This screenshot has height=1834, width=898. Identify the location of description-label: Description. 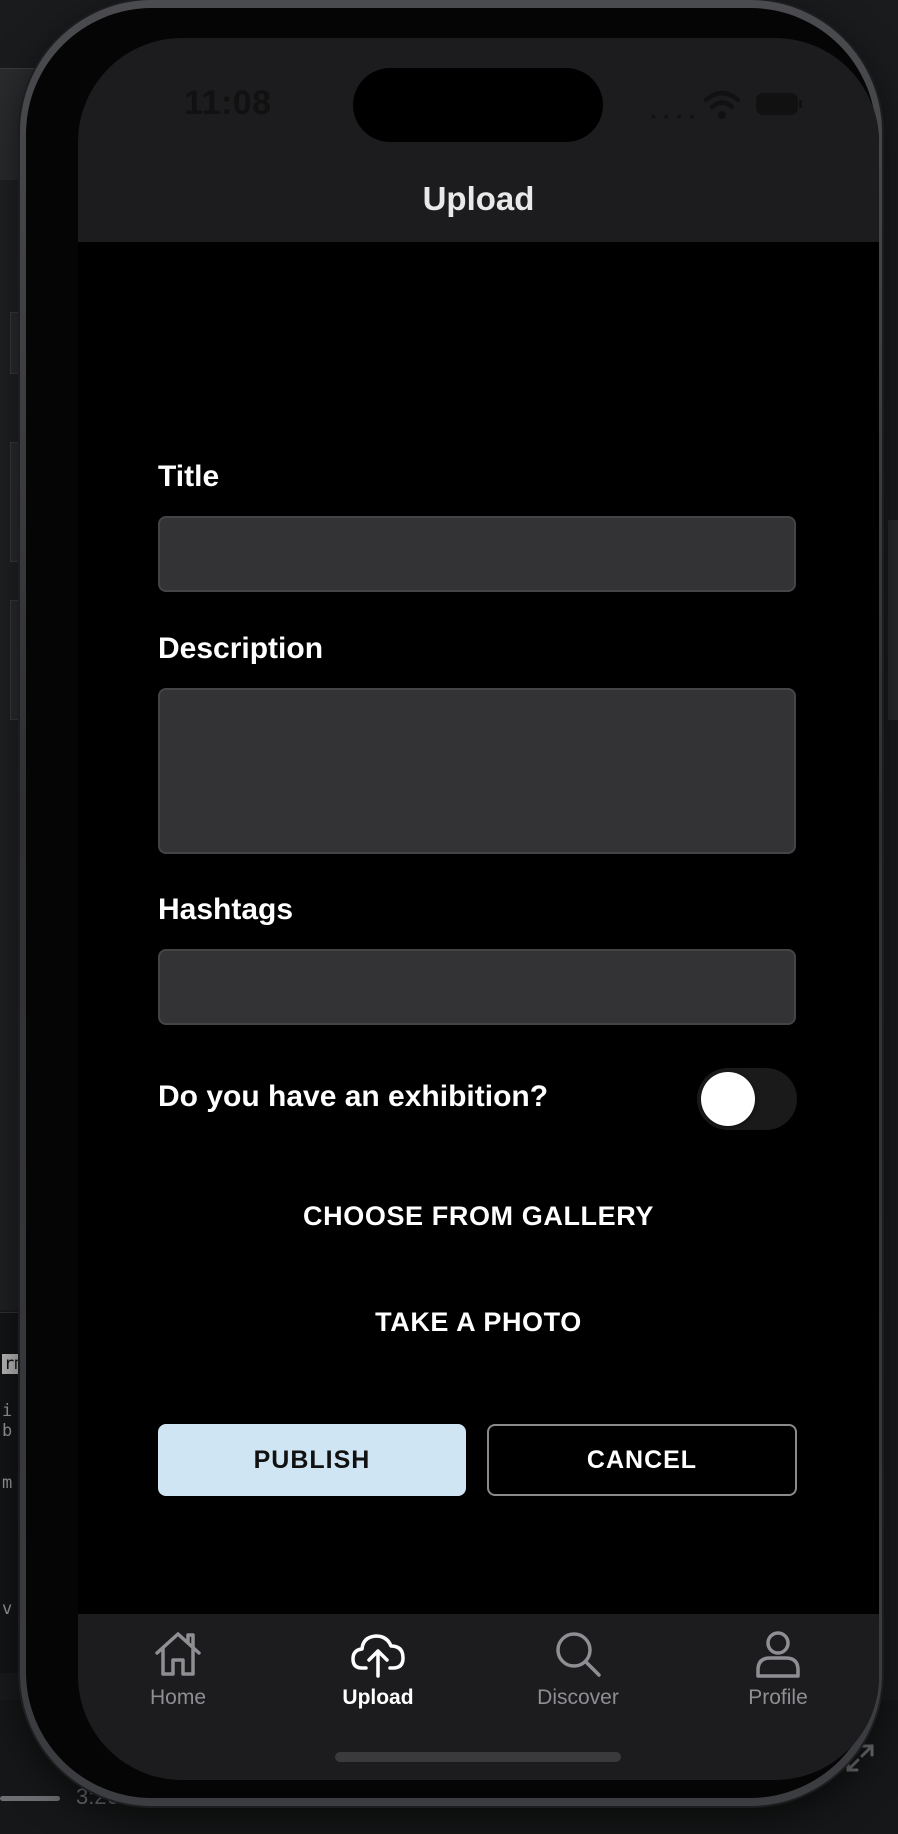
(241, 648).